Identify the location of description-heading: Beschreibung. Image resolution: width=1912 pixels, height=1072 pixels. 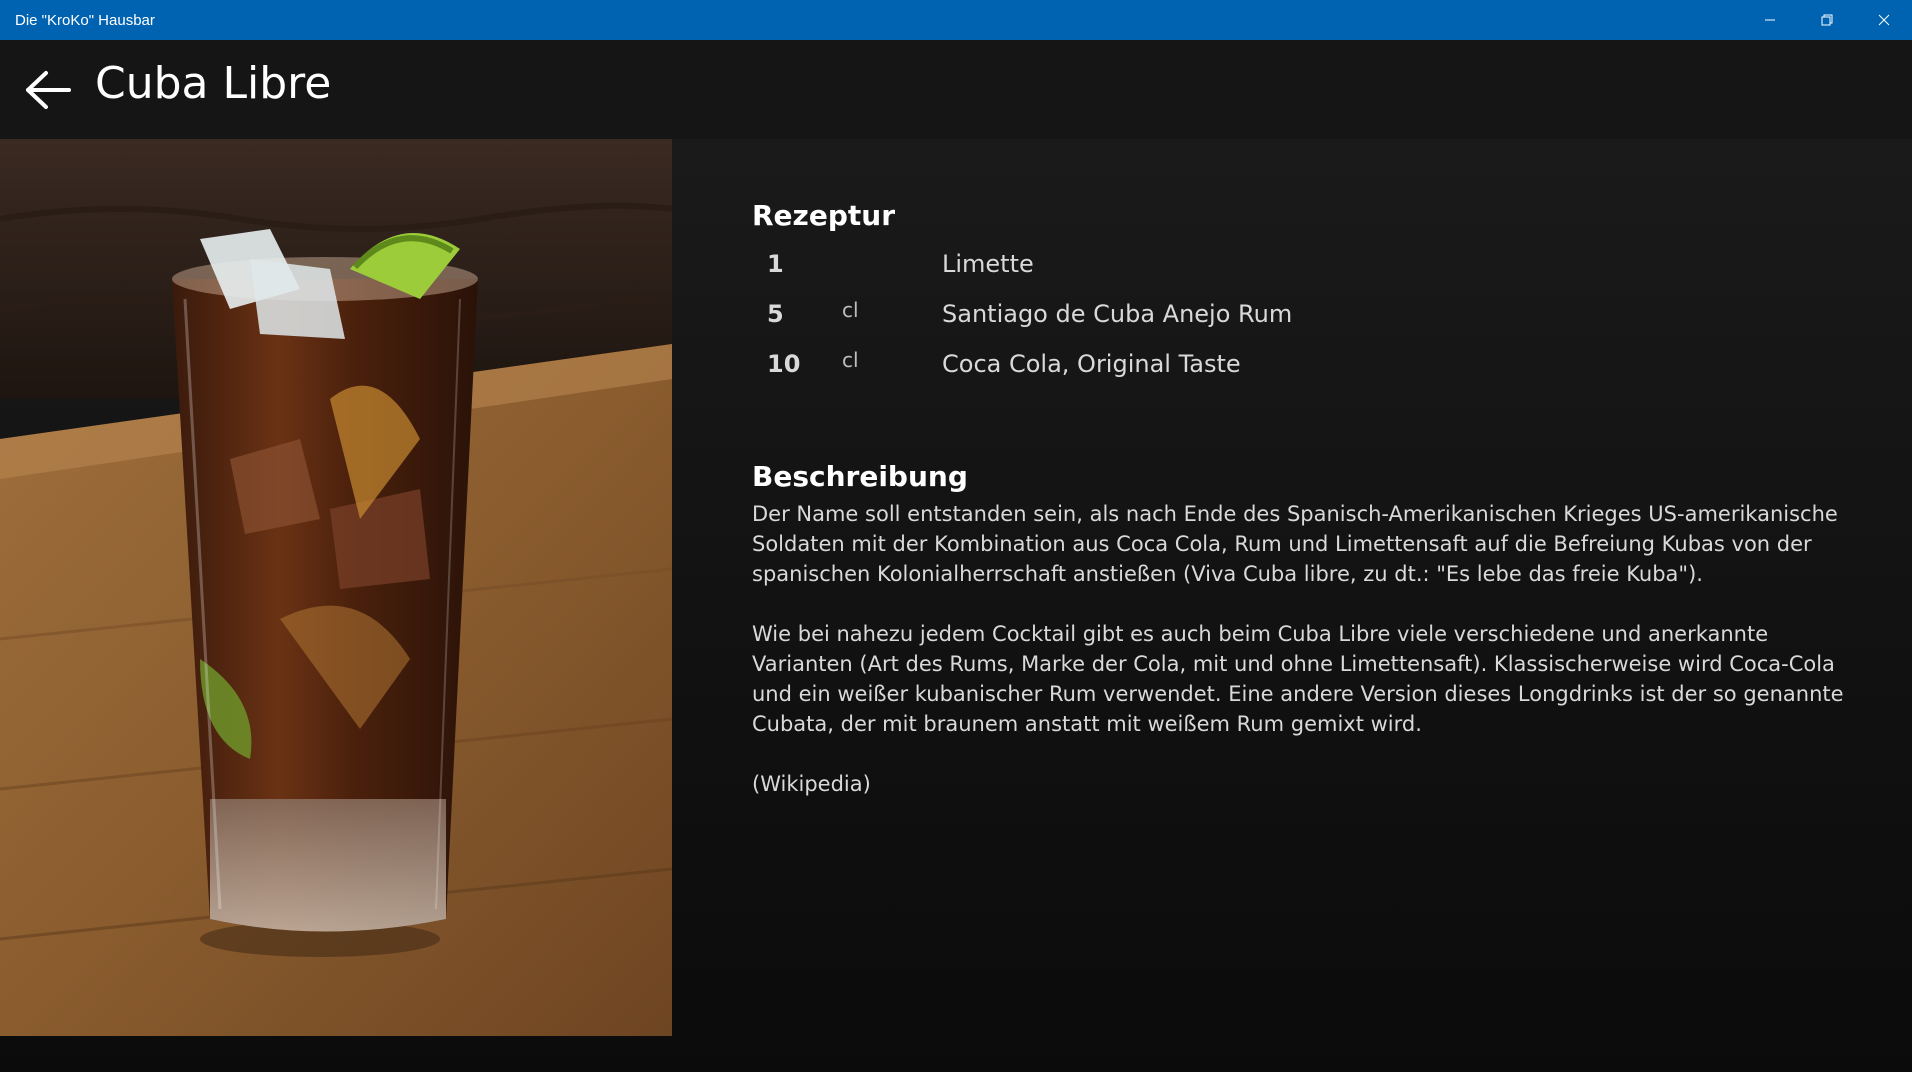
(860, 476).